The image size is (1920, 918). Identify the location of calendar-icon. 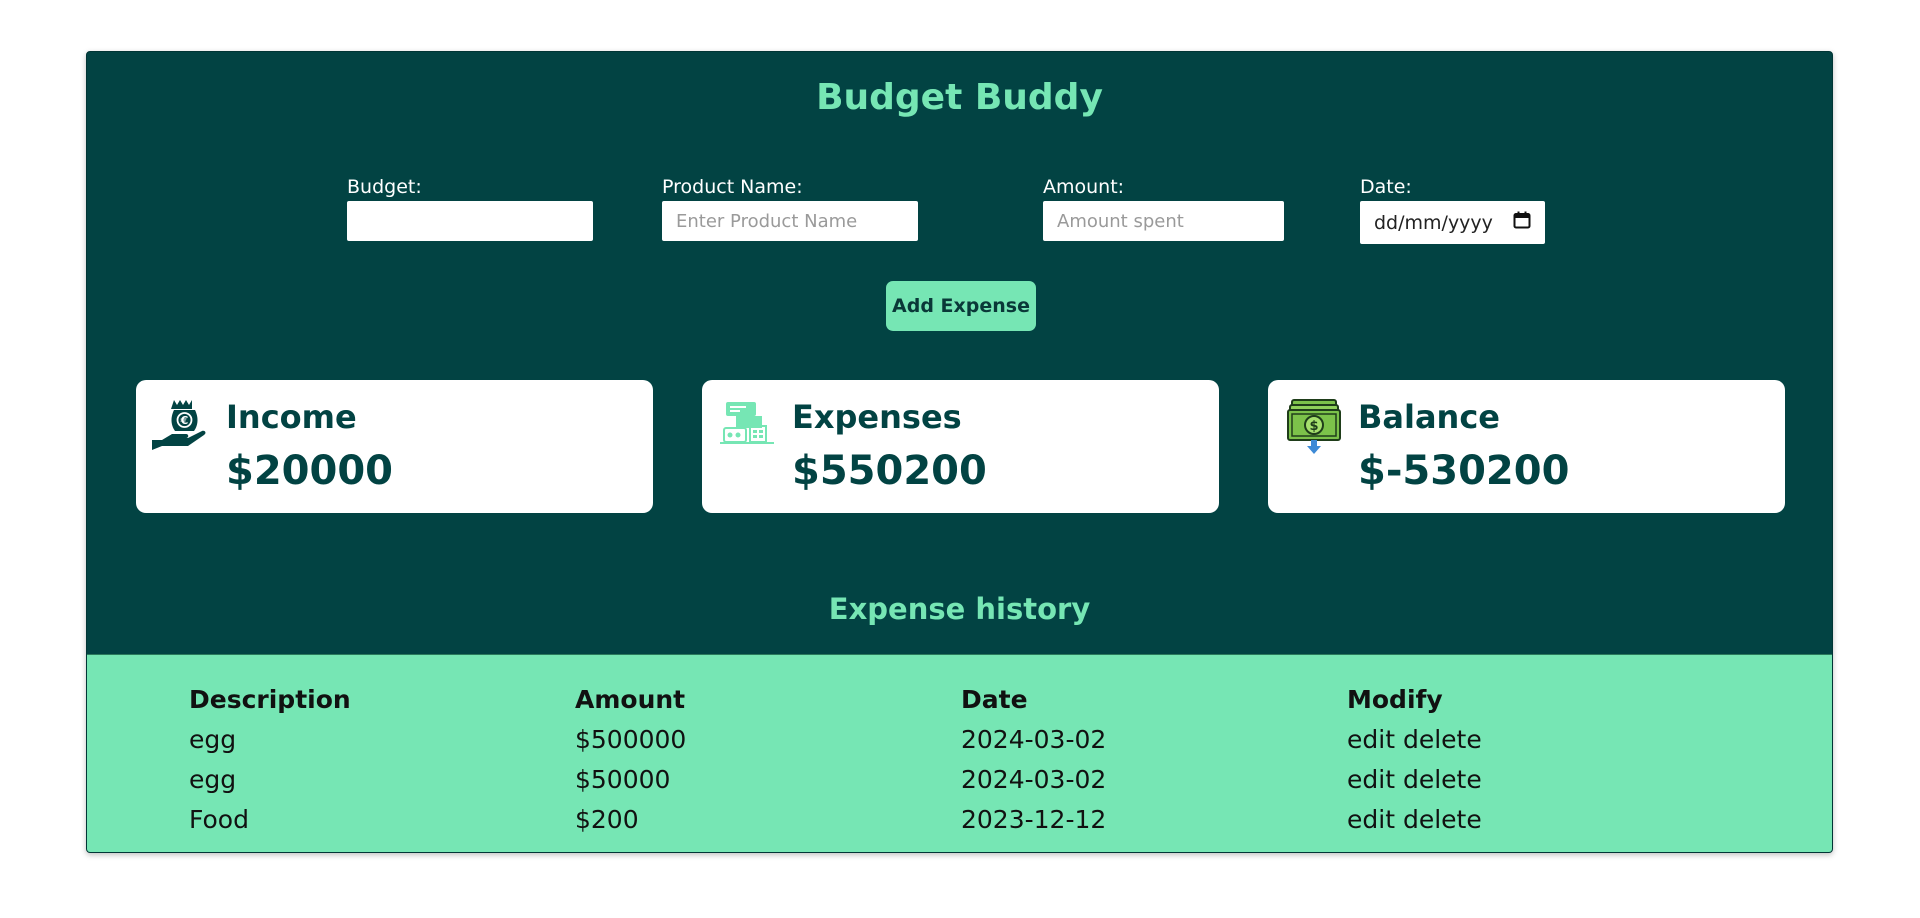
(1522, 222).